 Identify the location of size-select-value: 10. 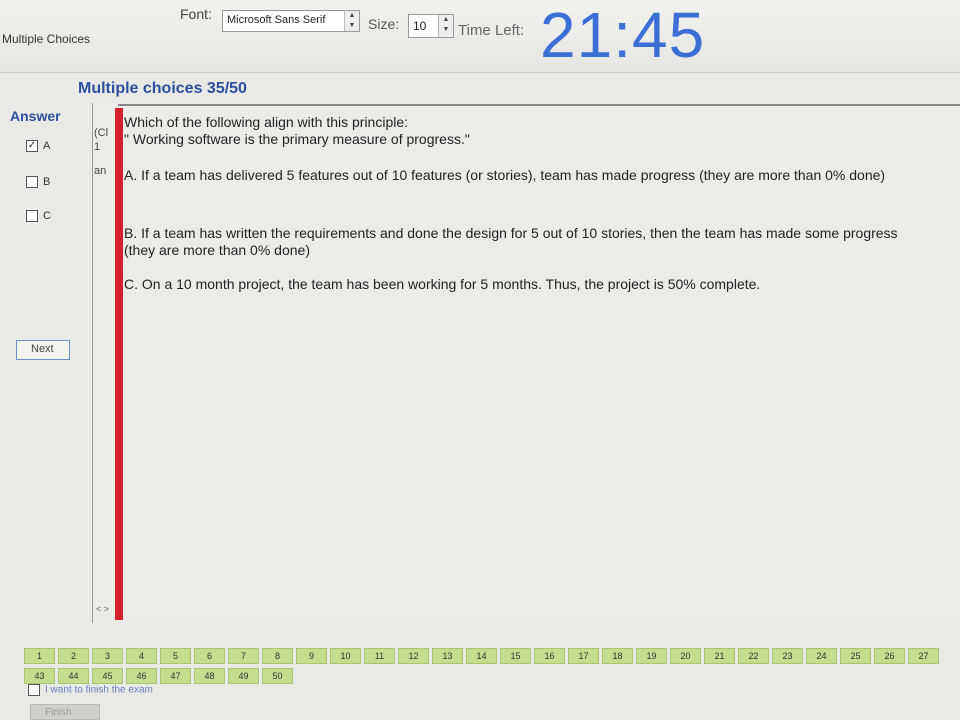
(420, 26).